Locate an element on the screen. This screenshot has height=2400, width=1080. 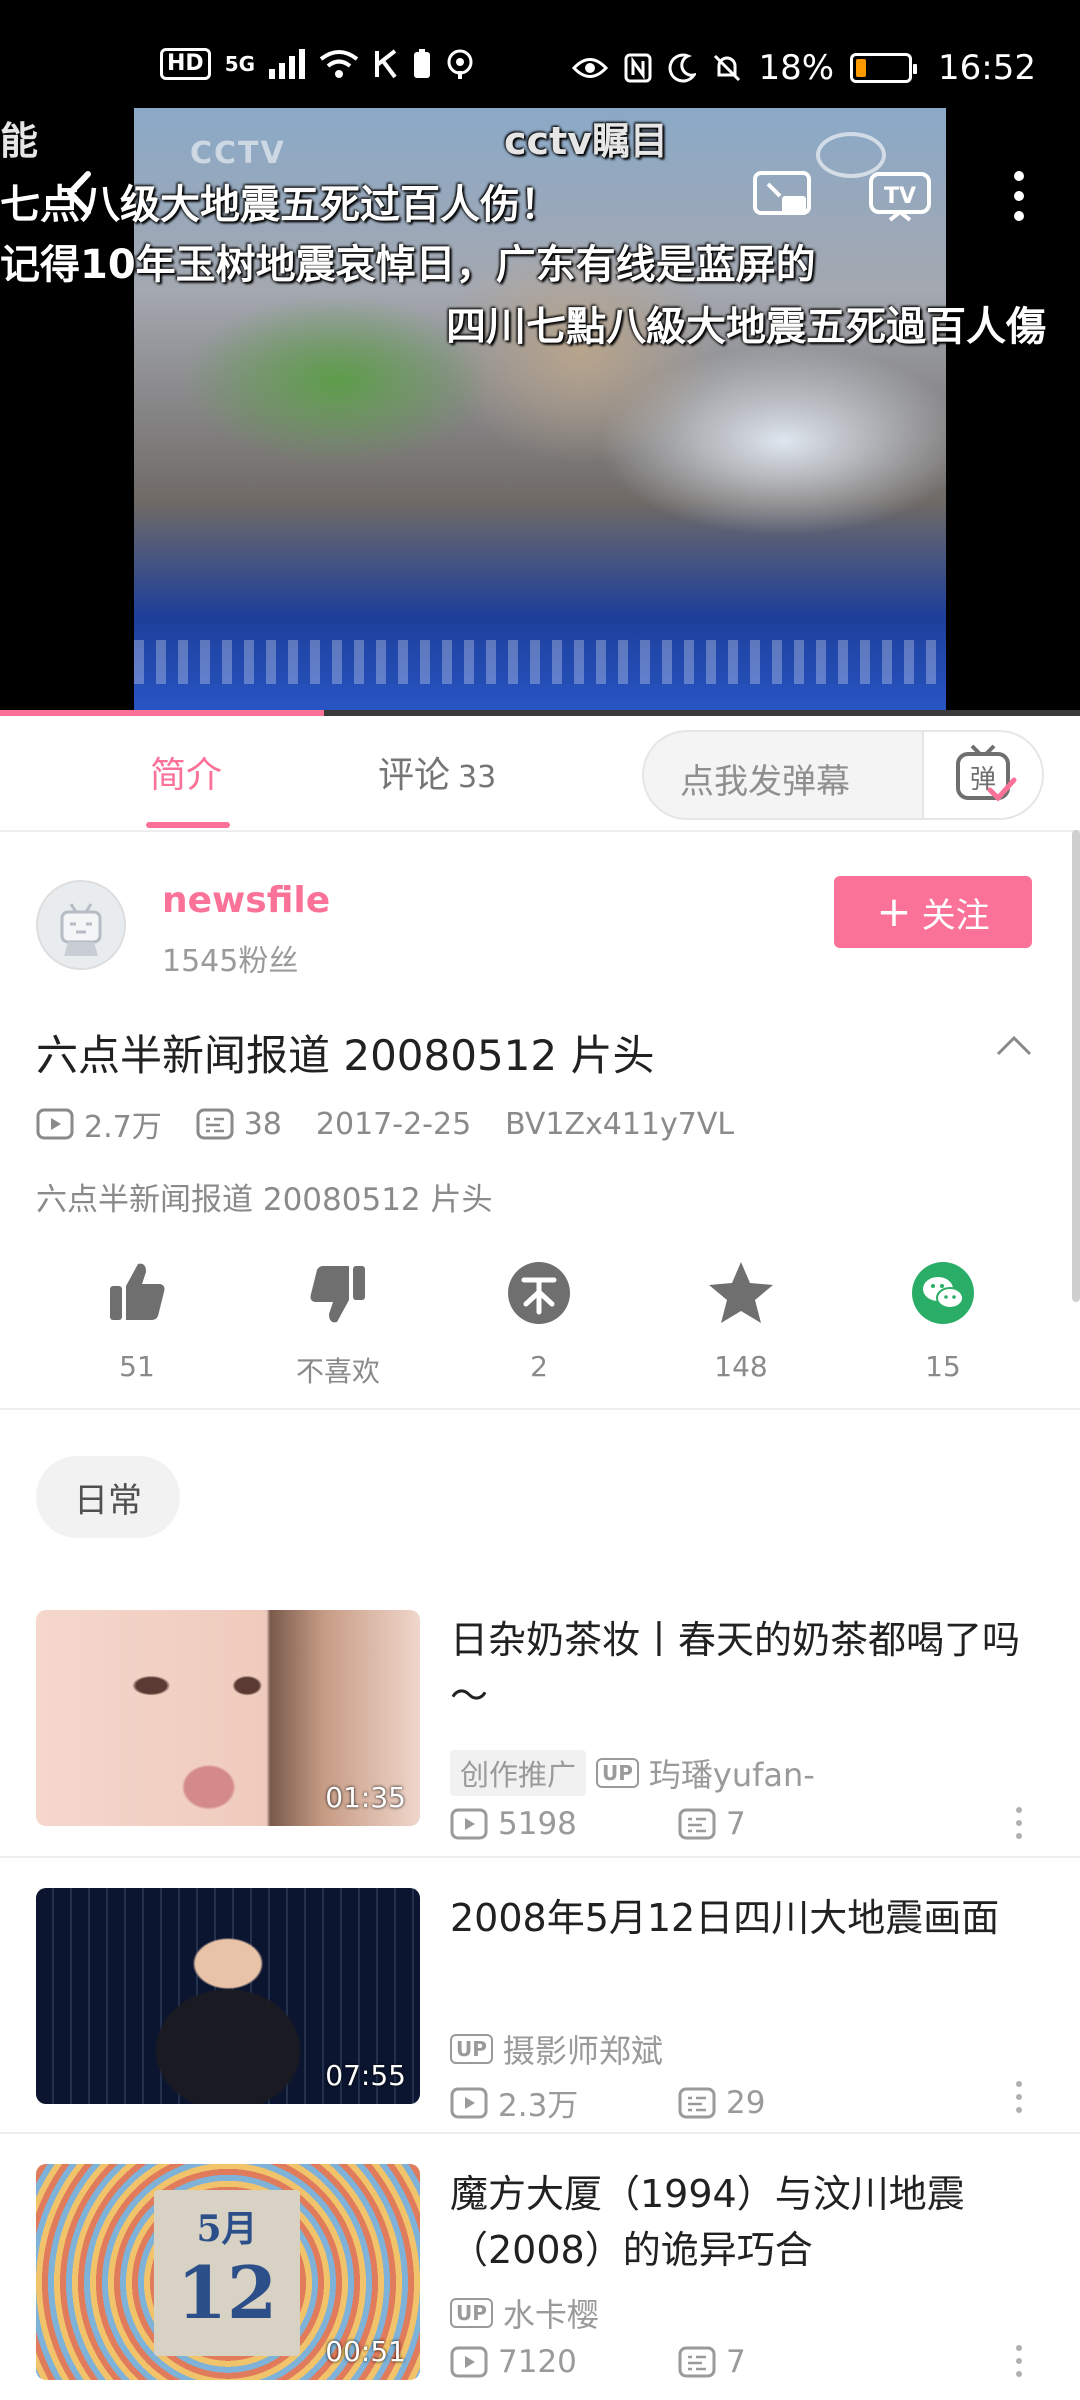
back-icon is located at coordinates (83, 193).